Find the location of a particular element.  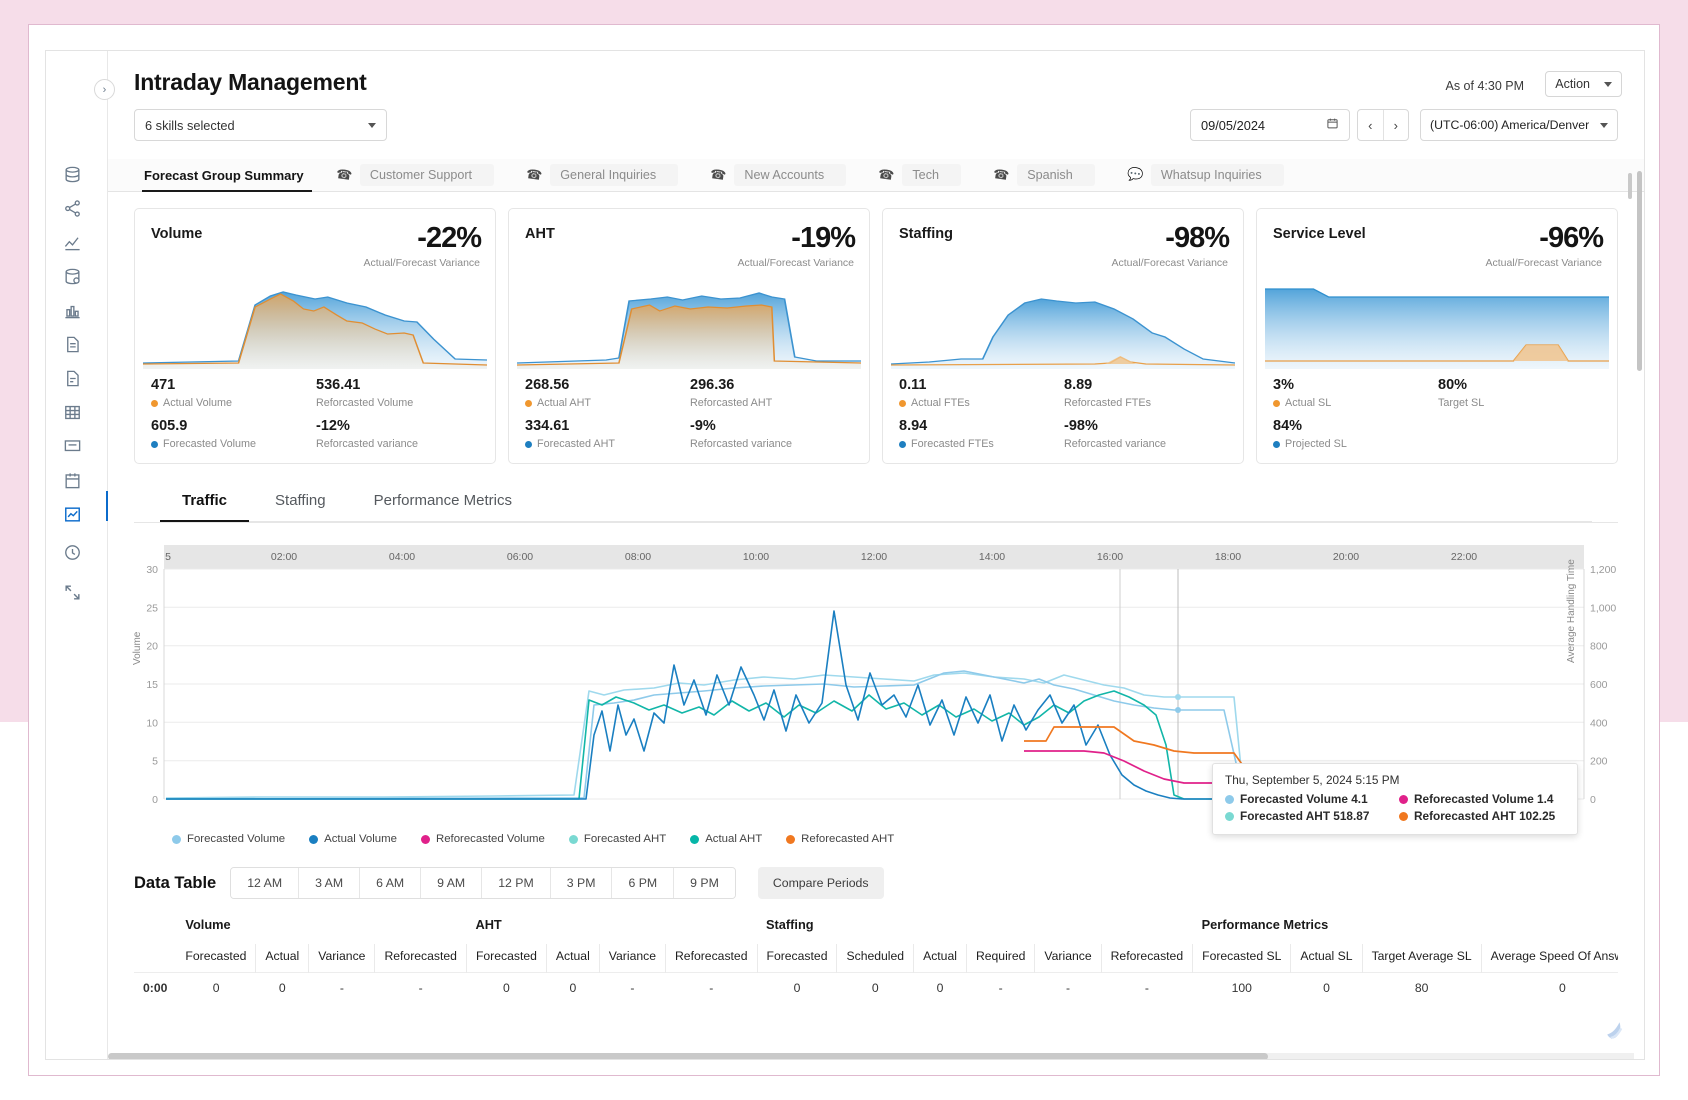

server-icon is located at coordinates (72, 276).